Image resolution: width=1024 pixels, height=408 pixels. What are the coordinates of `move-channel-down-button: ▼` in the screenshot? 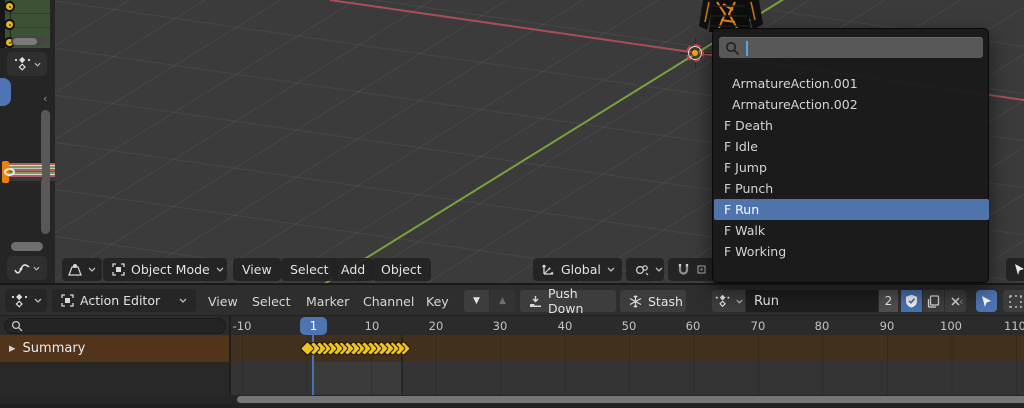 It's located at (476, 301).